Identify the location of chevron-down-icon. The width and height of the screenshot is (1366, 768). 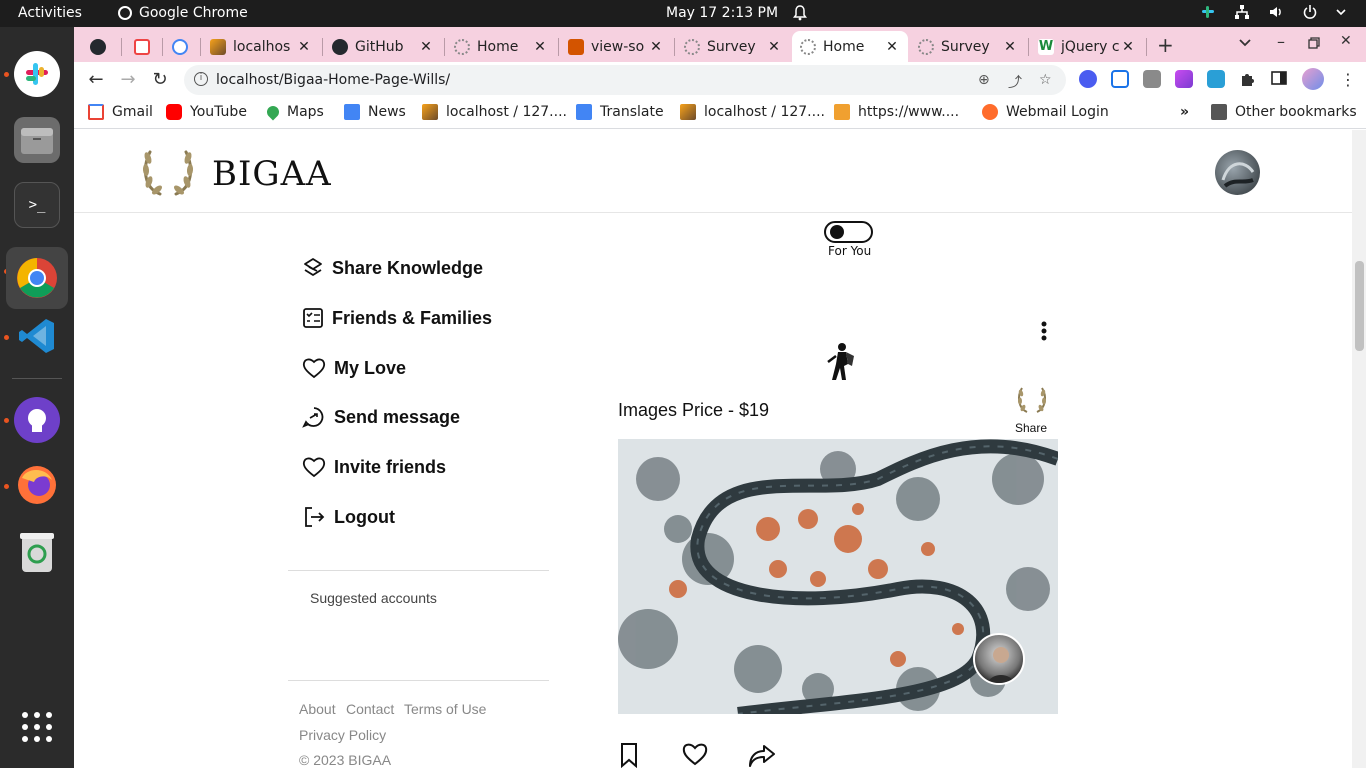
(1341, 12).